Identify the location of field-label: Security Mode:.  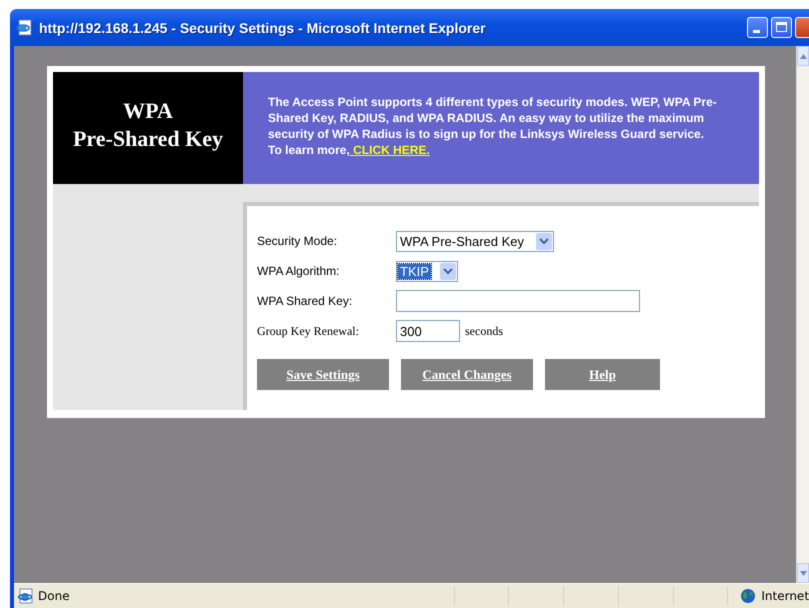
(297, 241).